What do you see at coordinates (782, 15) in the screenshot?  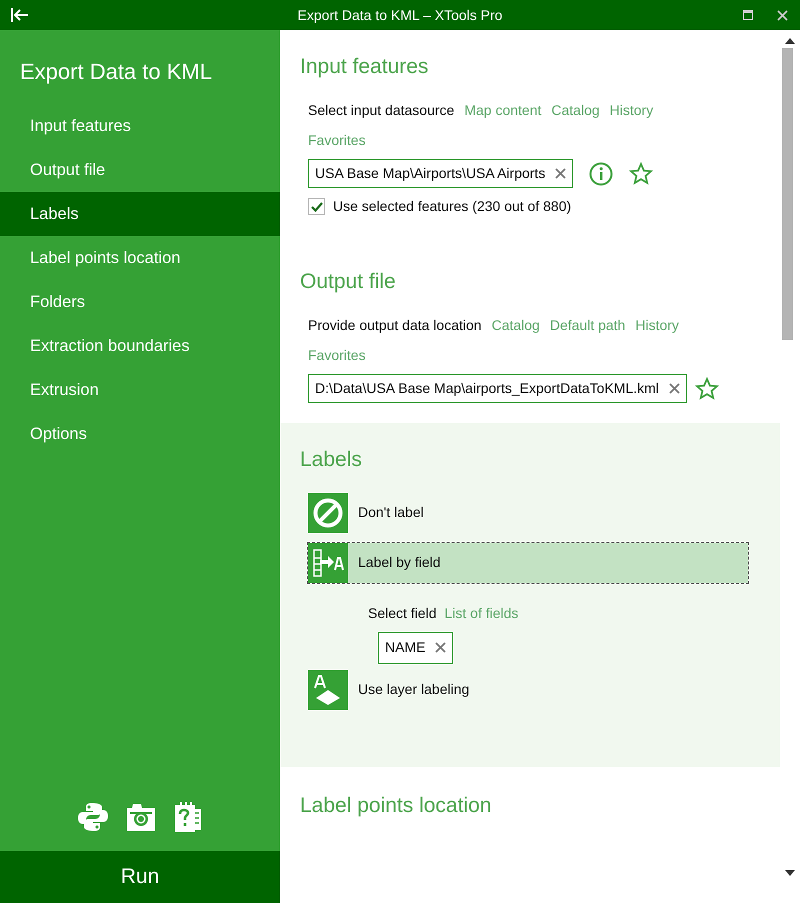 I see `close-icon` at bounding box center [782, 15].